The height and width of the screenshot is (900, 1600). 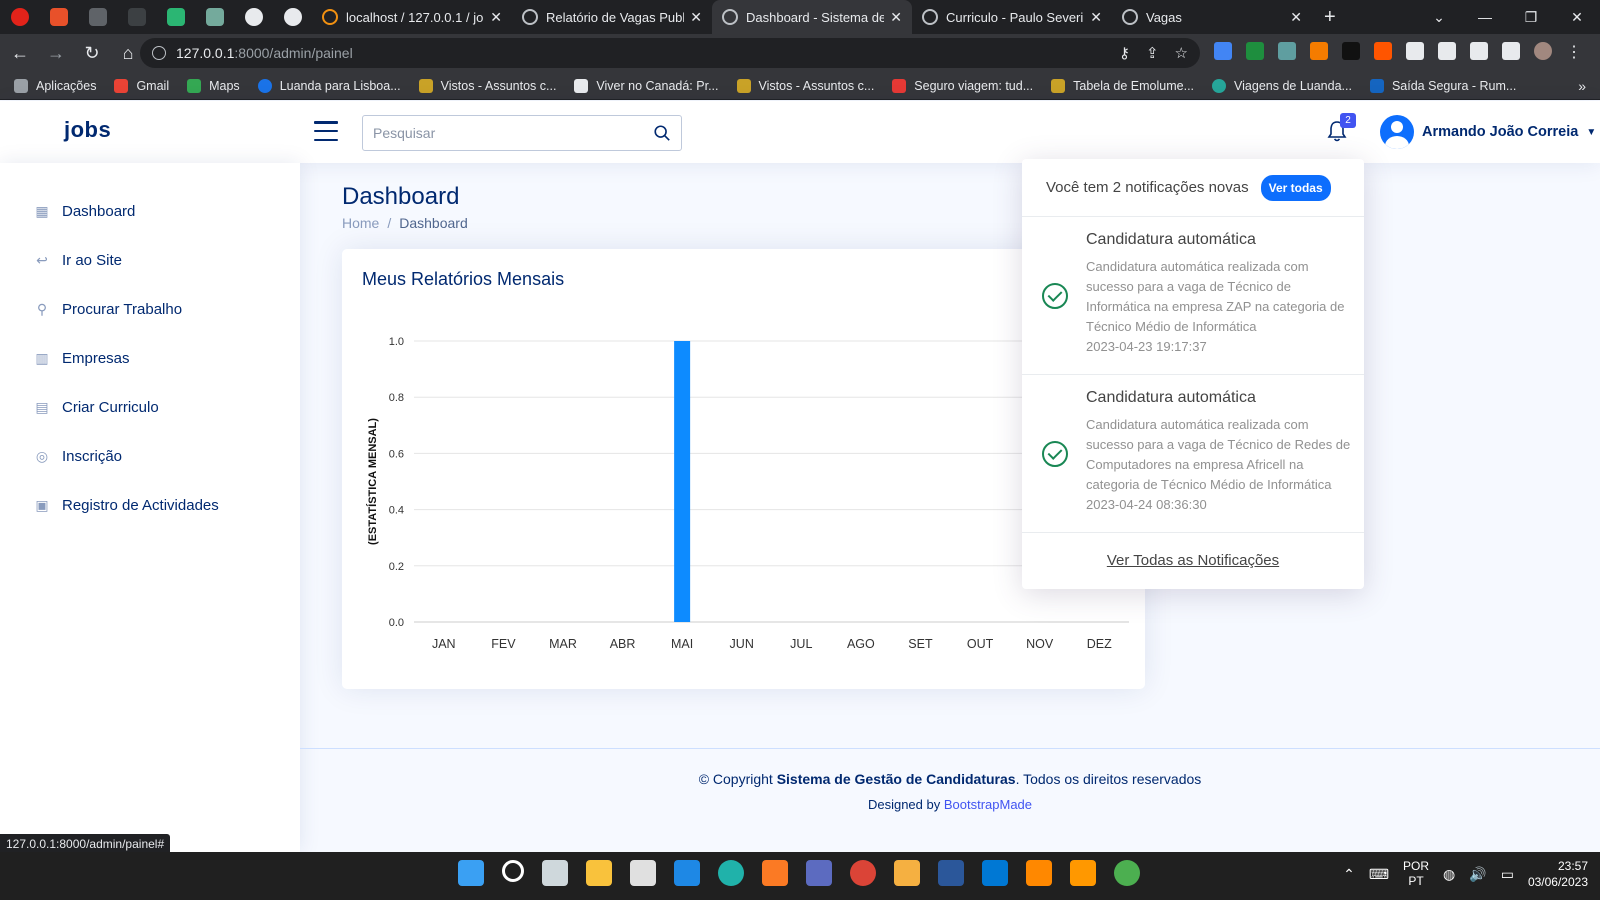 I want to click on bookmark-apps: Aplicações, so click(x=55, y=85).